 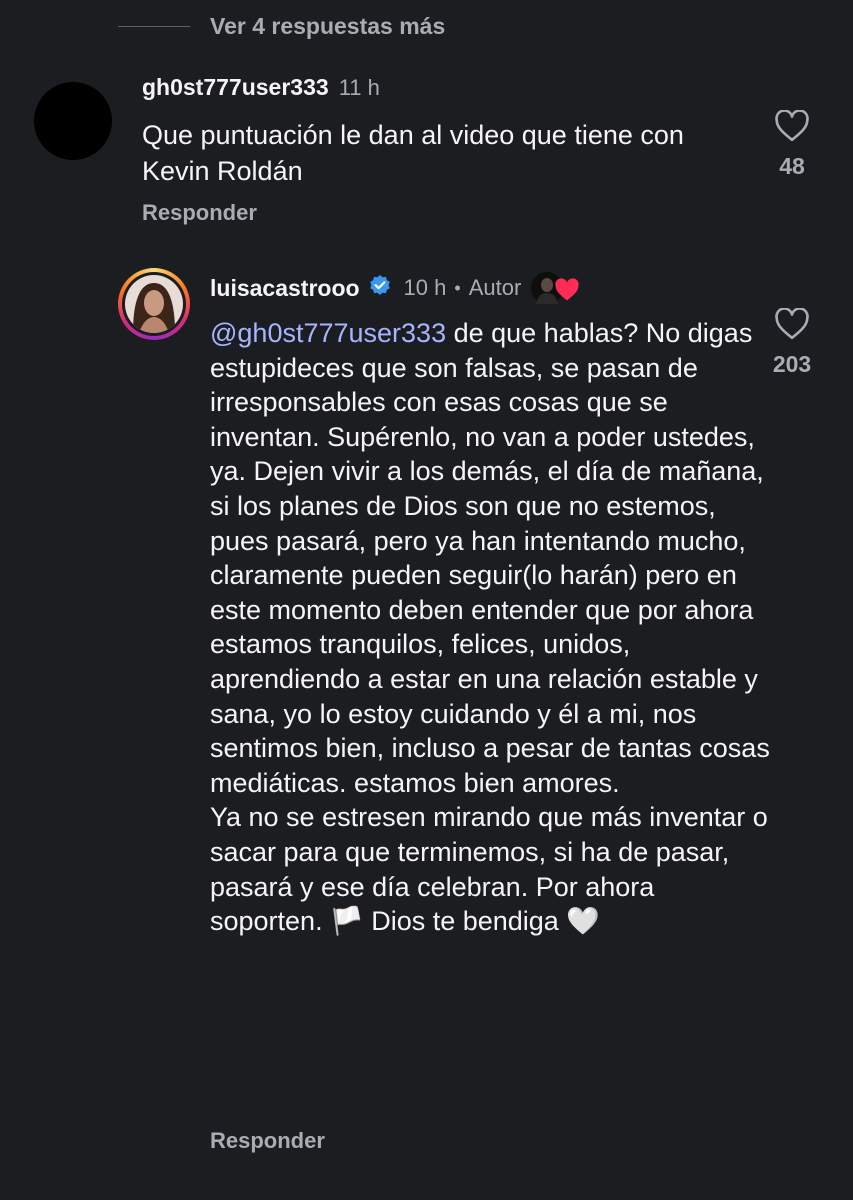 What do you see at coordinates (380, 288) in the screenshot?
I see `verified-badge-icon` at bounding box center [380, 288].